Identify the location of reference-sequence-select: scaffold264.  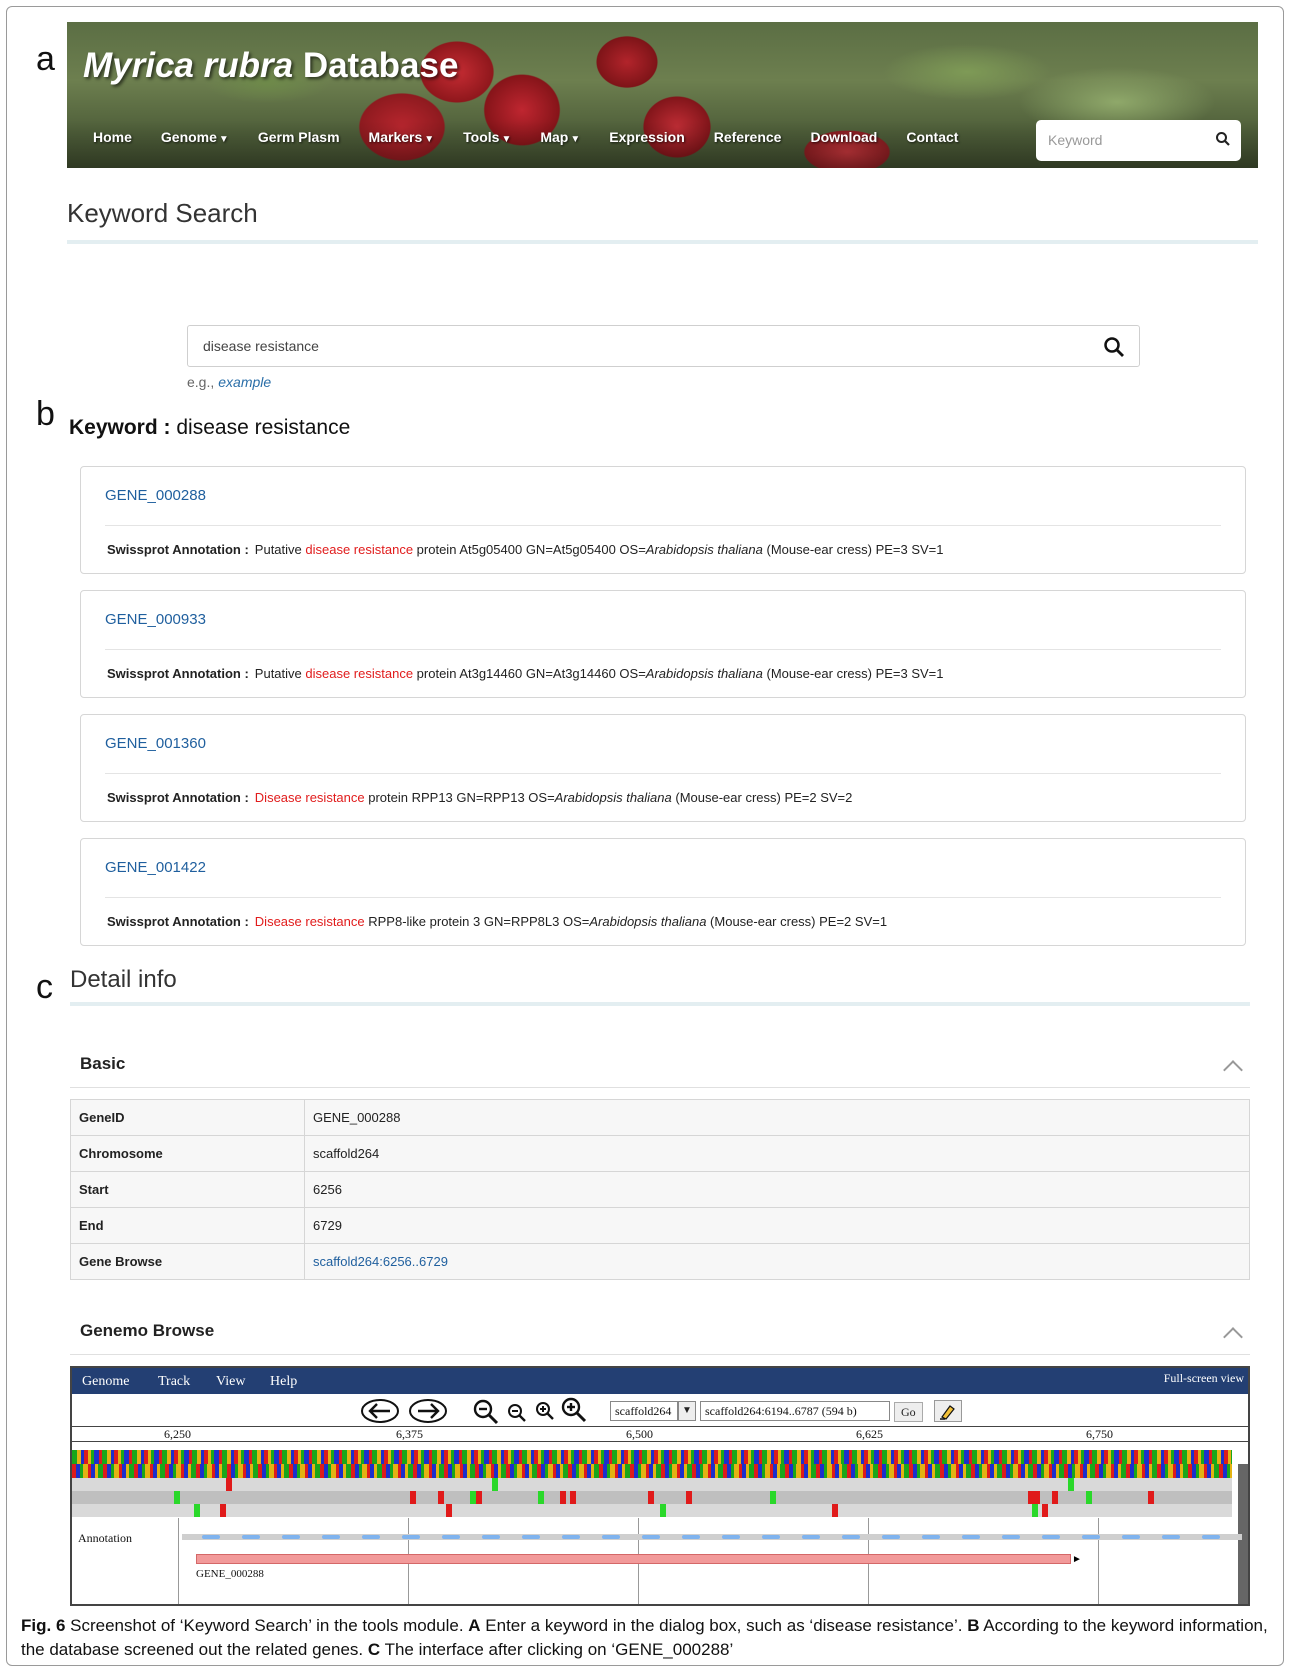
(644, 1411).